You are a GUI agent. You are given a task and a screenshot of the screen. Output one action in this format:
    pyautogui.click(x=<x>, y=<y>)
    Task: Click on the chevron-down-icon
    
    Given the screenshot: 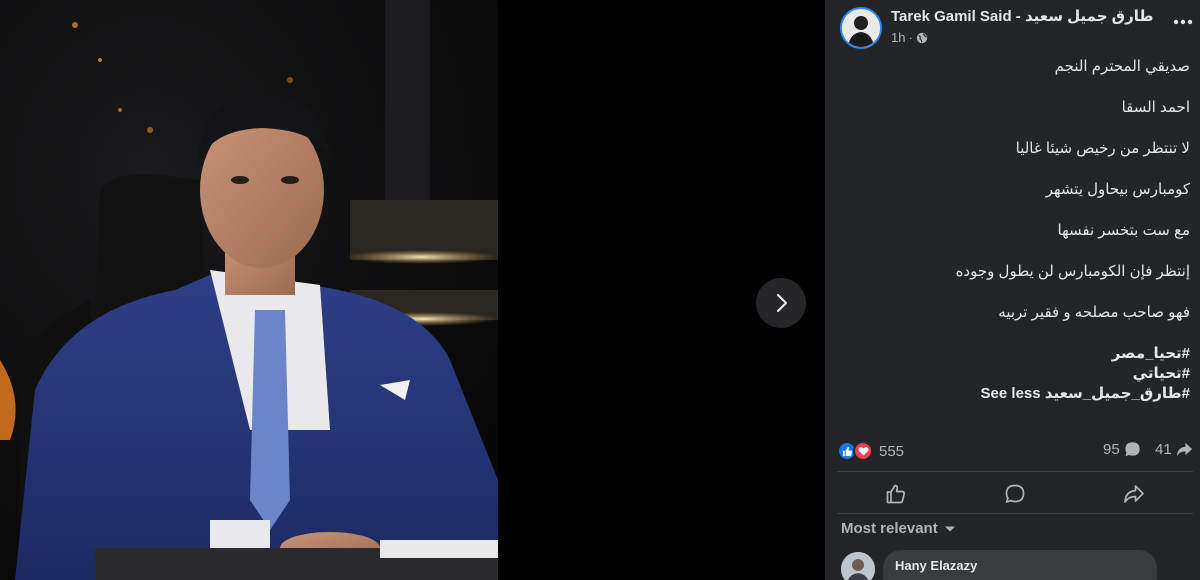 What is the action you would take?
    pyautogui.click(x=949, y=528)
    